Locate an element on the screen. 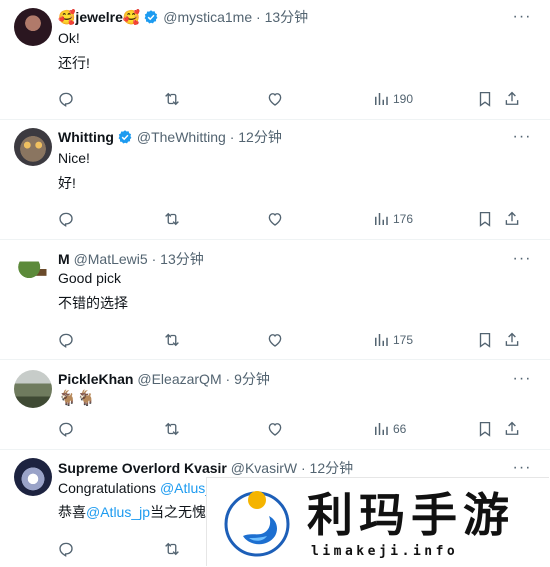 This screenshot has width=550, height=567. views-count: 175 is located at coordinates (403, 340).